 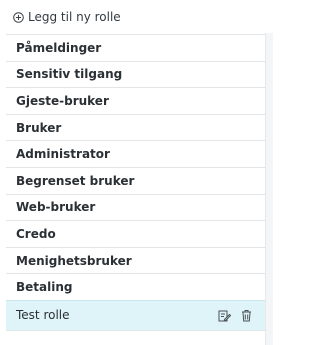 What do you see at coordinates (136, 260) in the screenshot?
I see `role-item-menighetsbruker: Menighetsbruker` at bounding box center [136, 260].